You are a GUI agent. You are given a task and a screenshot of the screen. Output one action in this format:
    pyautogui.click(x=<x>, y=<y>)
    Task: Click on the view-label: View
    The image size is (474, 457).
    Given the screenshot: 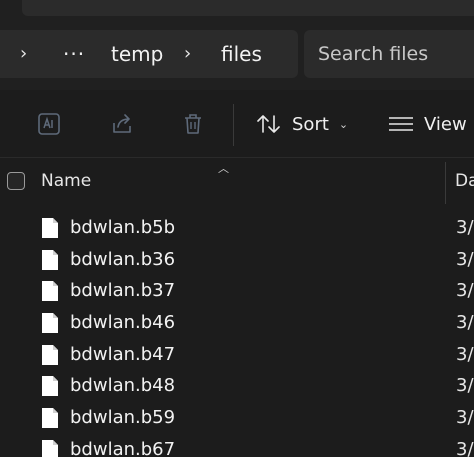 What is the action you would take?
    pyautogui.click(x=445, y=124)
    